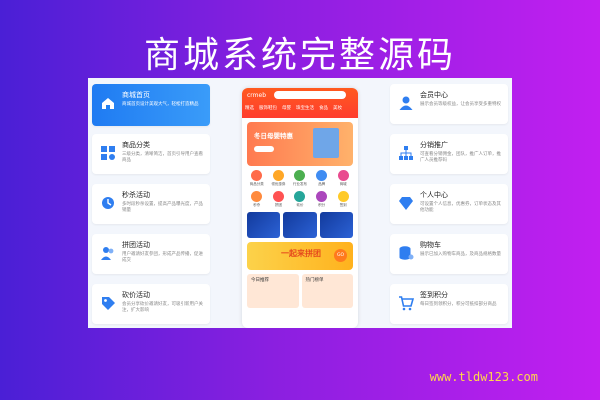 This screenshot has width=600, height=400. What do you see at coordinates (278, 196) in the screenshot?
I see `group-icon` at bounding box center [278, 196].